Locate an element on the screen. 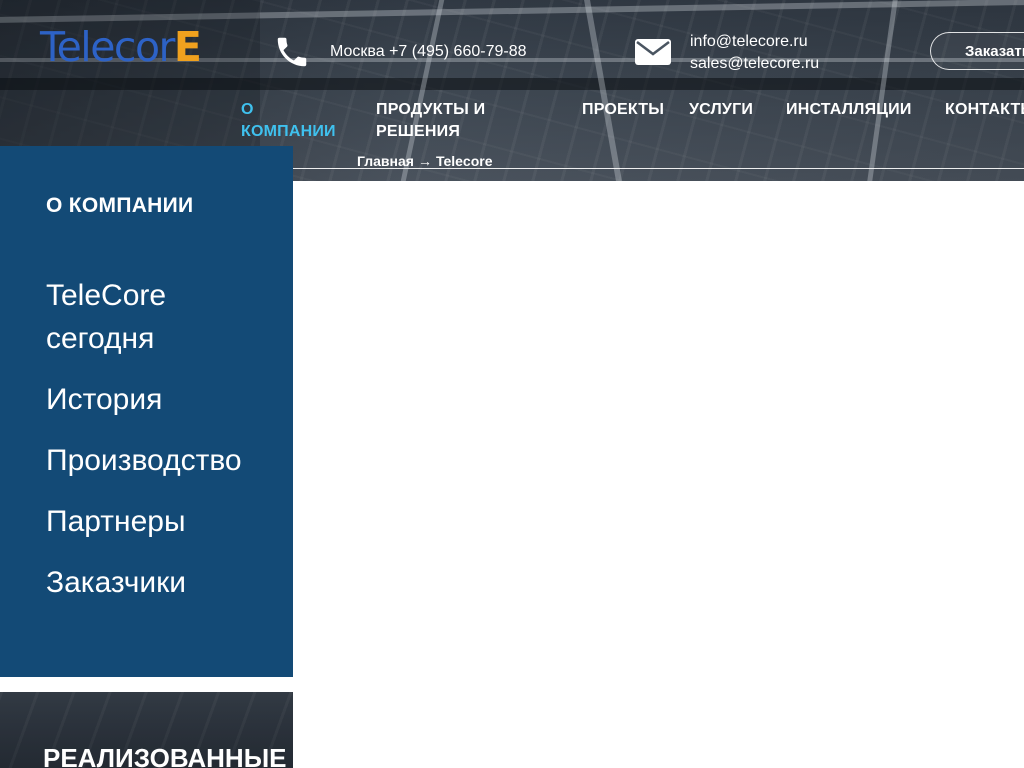 The image size is (1024, 768). sidebar-item-customers: Заказчики is located at coordinates (116, 582).